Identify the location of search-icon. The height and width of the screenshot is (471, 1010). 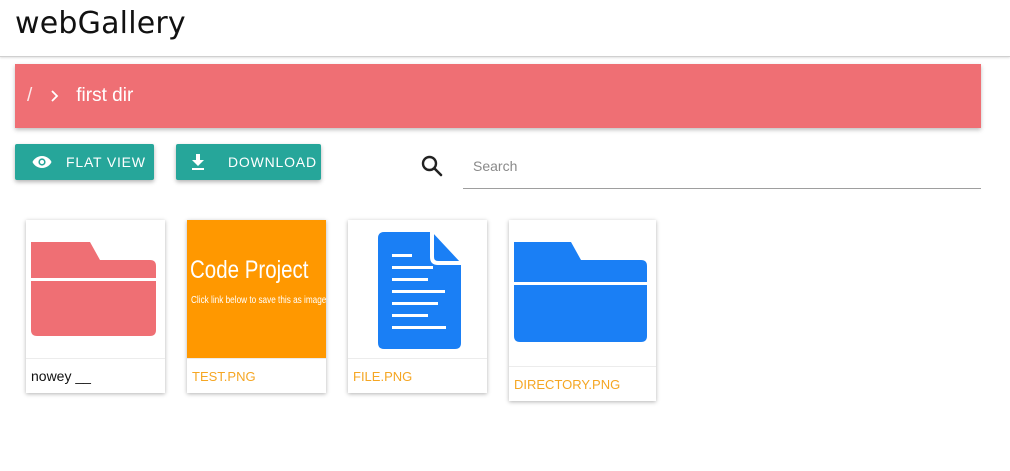
(432, 166).